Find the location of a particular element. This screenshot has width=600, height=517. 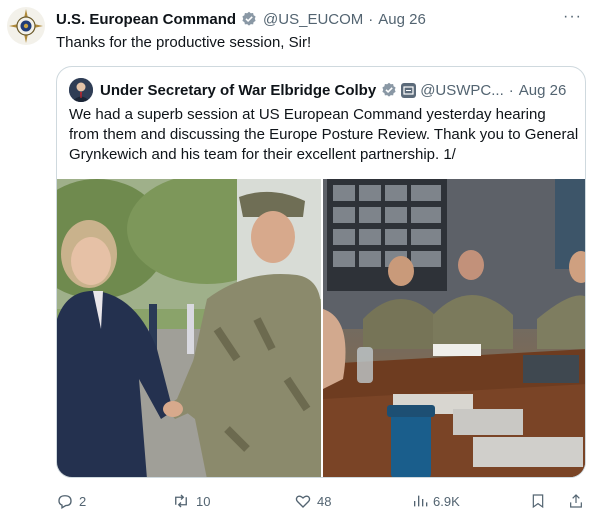

tweet-header: U.S. European Command @US_EUCOM · Aug 26 is located at coordinates (321, 19).